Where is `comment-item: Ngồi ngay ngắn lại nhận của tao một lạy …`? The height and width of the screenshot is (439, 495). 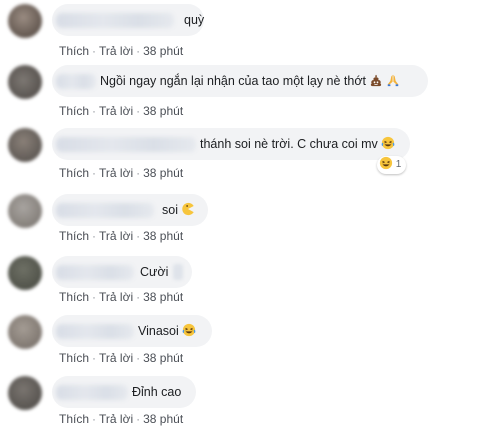
comment-item: Ngồi ngay ngắn lại nhận của tao một lạy … is located at coordinates (247, 94).